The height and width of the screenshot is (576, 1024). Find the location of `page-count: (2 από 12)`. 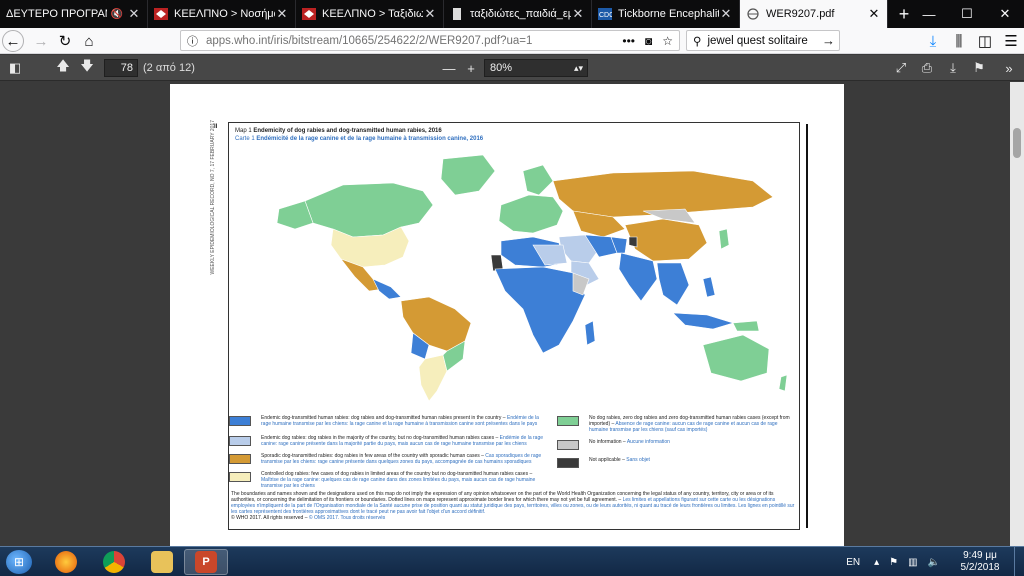

page-count: (2 από 12) is located at coordinates (169, 68).